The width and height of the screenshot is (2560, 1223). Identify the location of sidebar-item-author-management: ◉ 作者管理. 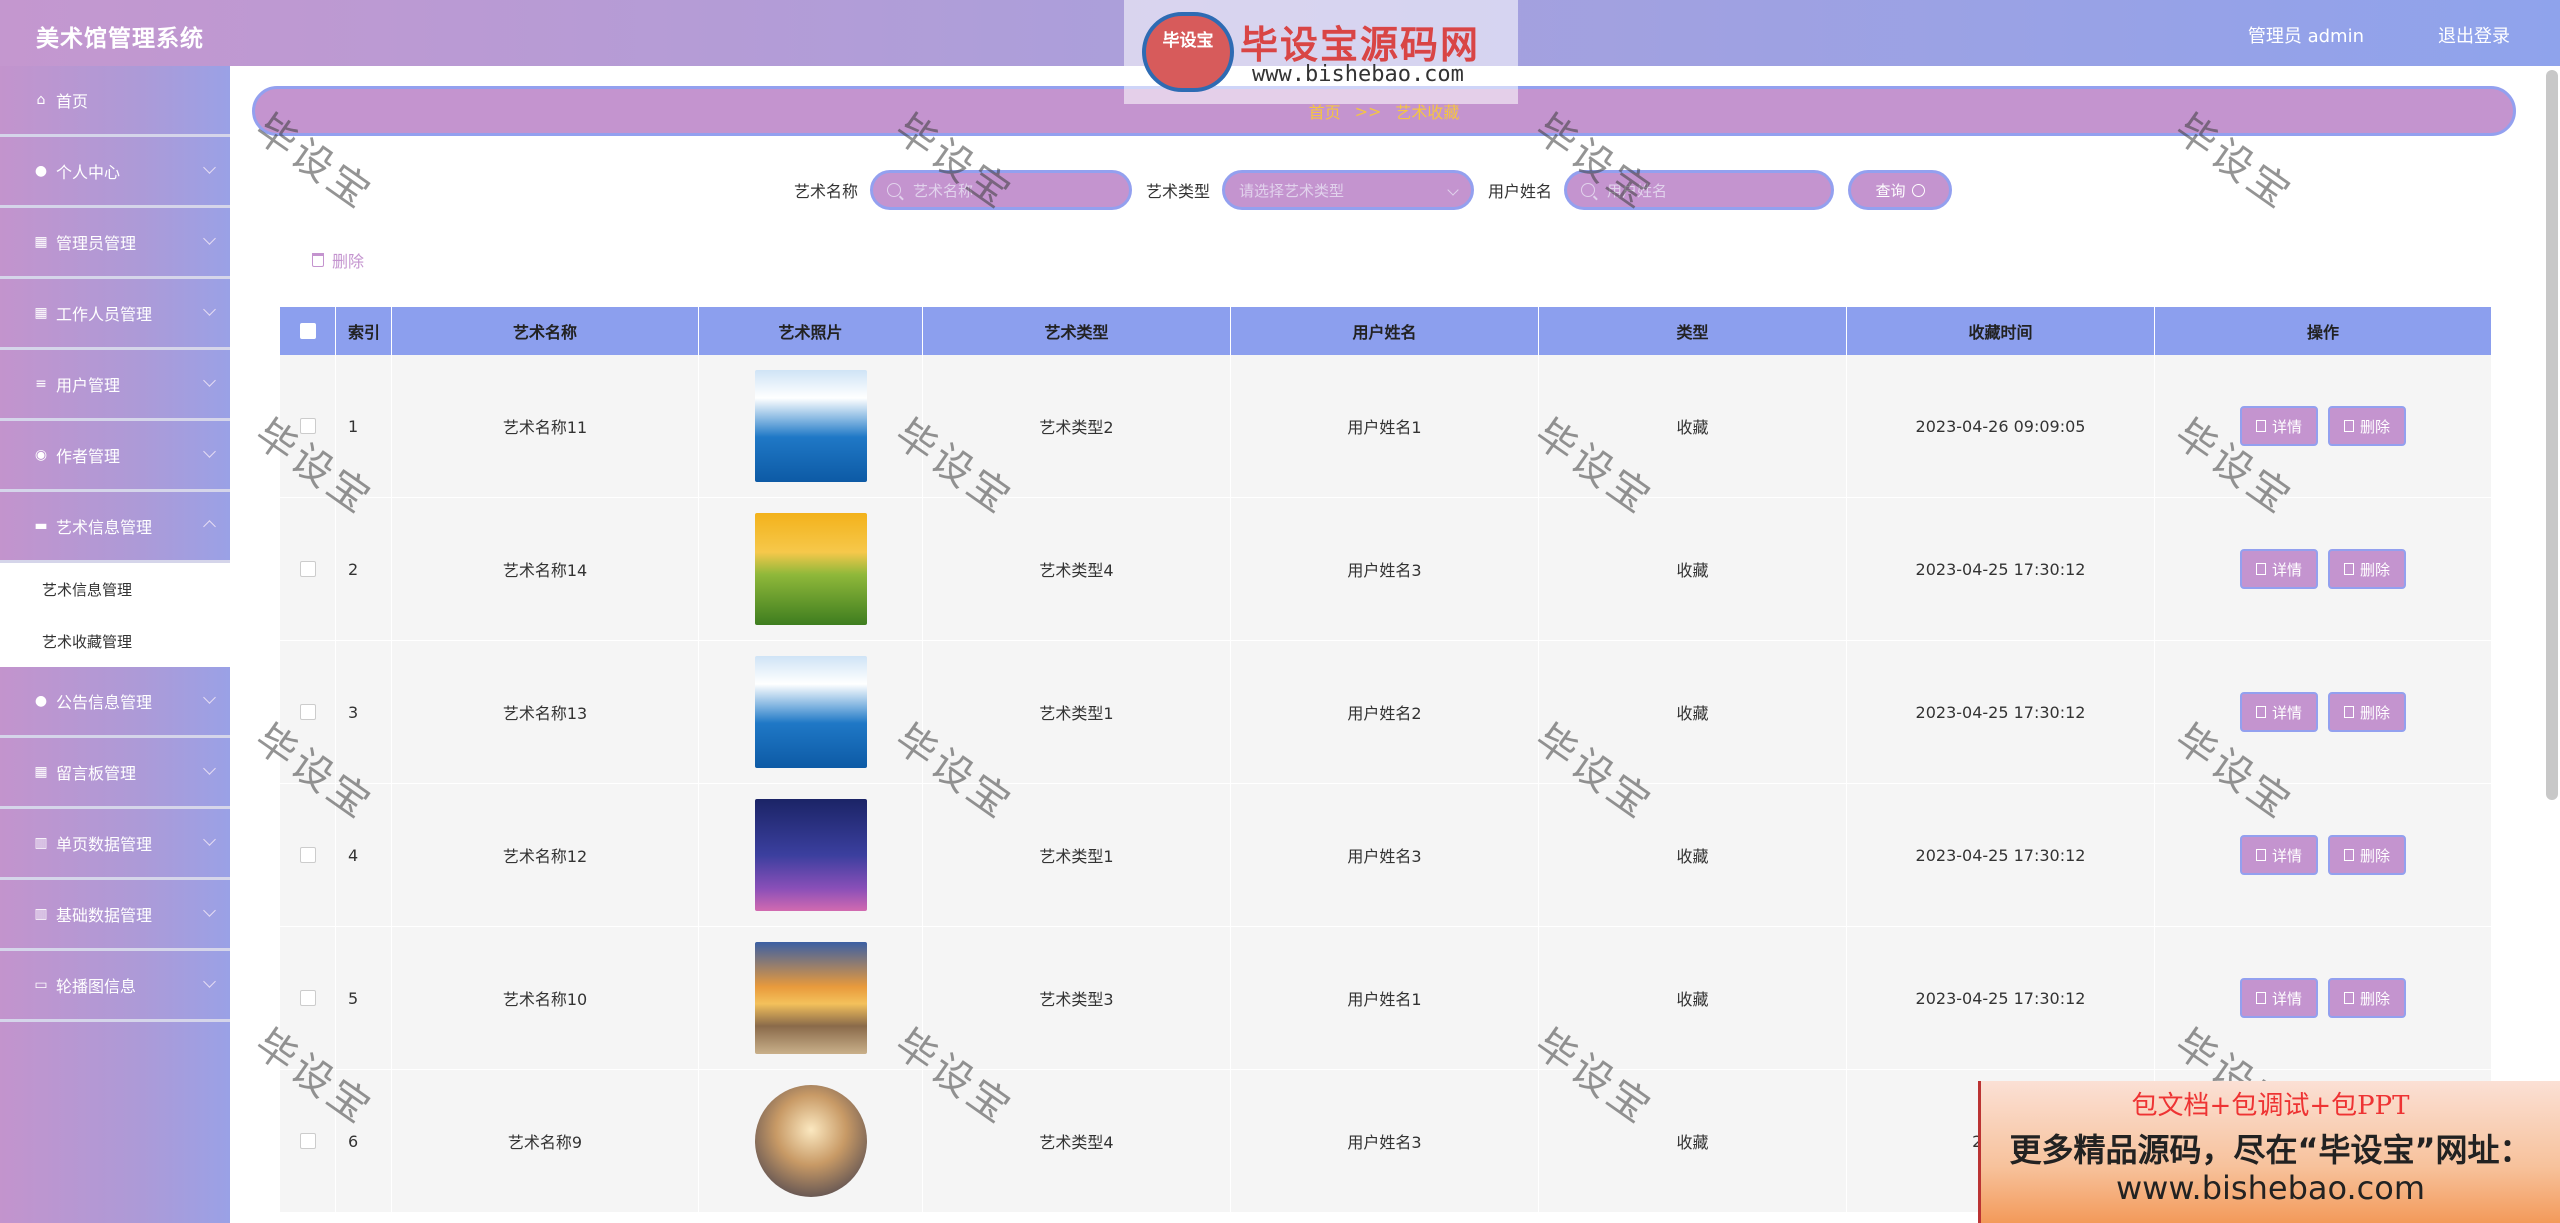
(115, 456).